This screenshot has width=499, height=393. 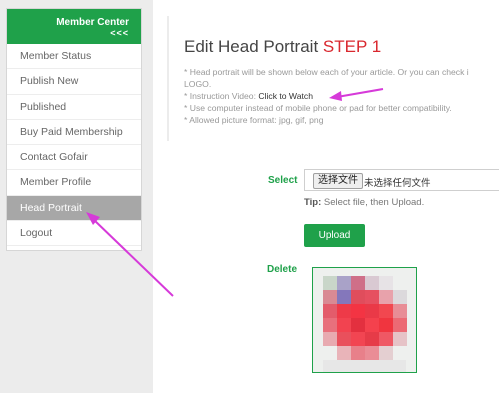 I want to click on tip-label: Tip:, so click(x=313, y=202).